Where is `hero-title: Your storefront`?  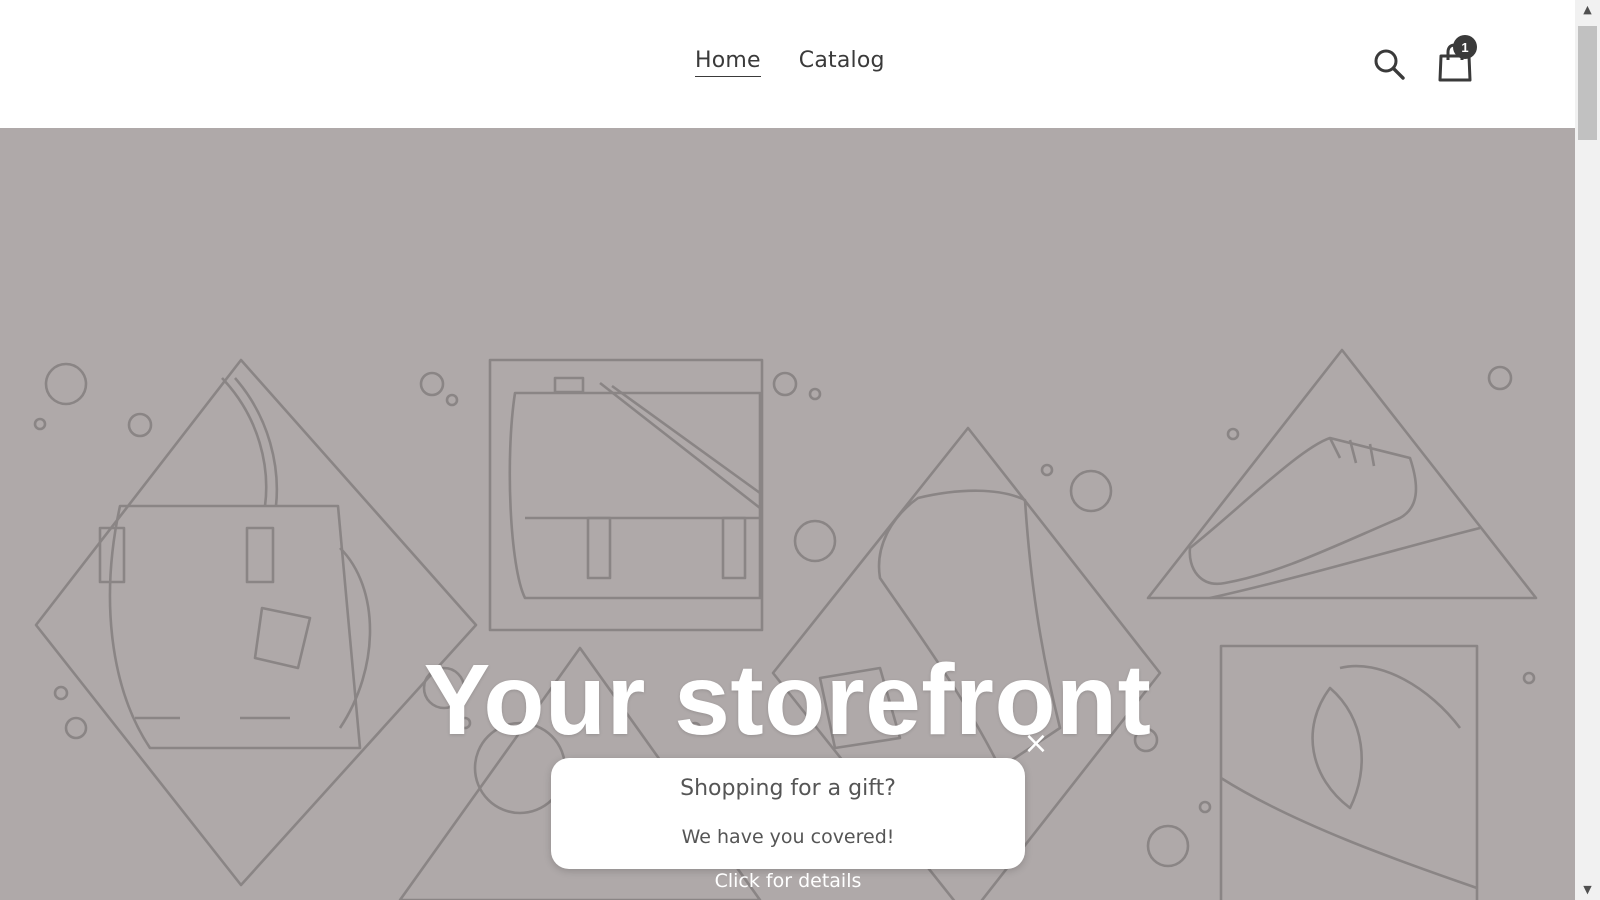
hero-title: Your storefront is located at coordinates (787, 700).